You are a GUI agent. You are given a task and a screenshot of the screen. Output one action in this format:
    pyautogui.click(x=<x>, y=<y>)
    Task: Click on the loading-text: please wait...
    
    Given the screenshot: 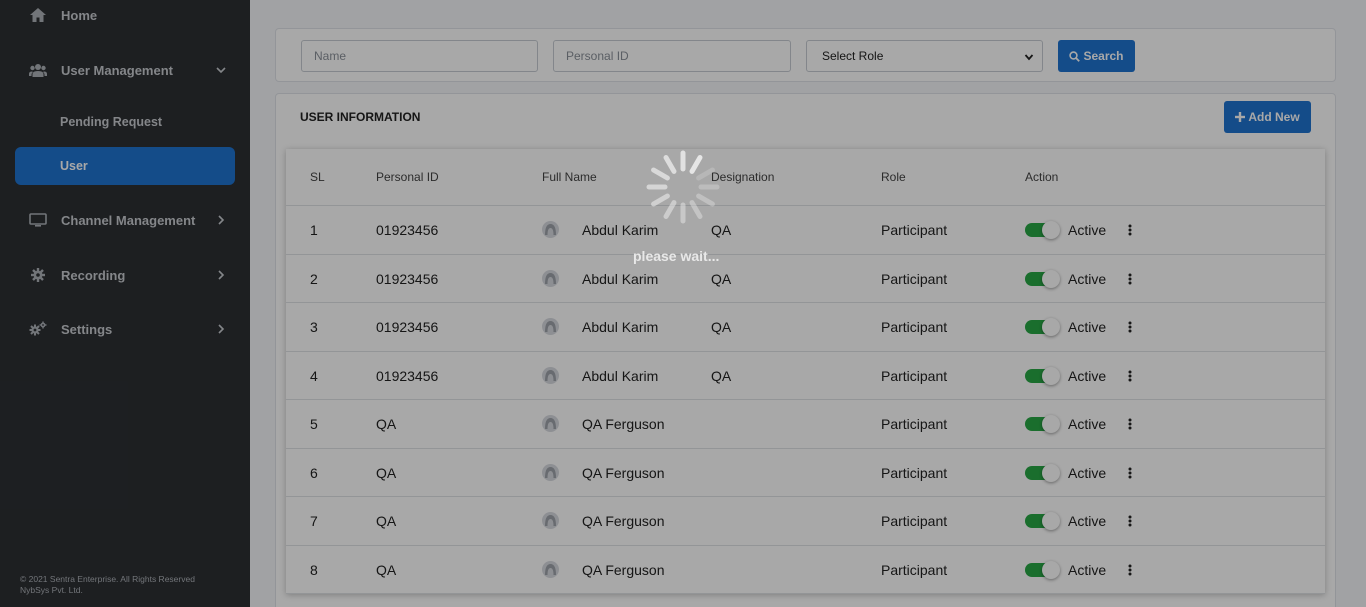 What is the action you would take?
    pyautogui.click(x=676, y=256)
    